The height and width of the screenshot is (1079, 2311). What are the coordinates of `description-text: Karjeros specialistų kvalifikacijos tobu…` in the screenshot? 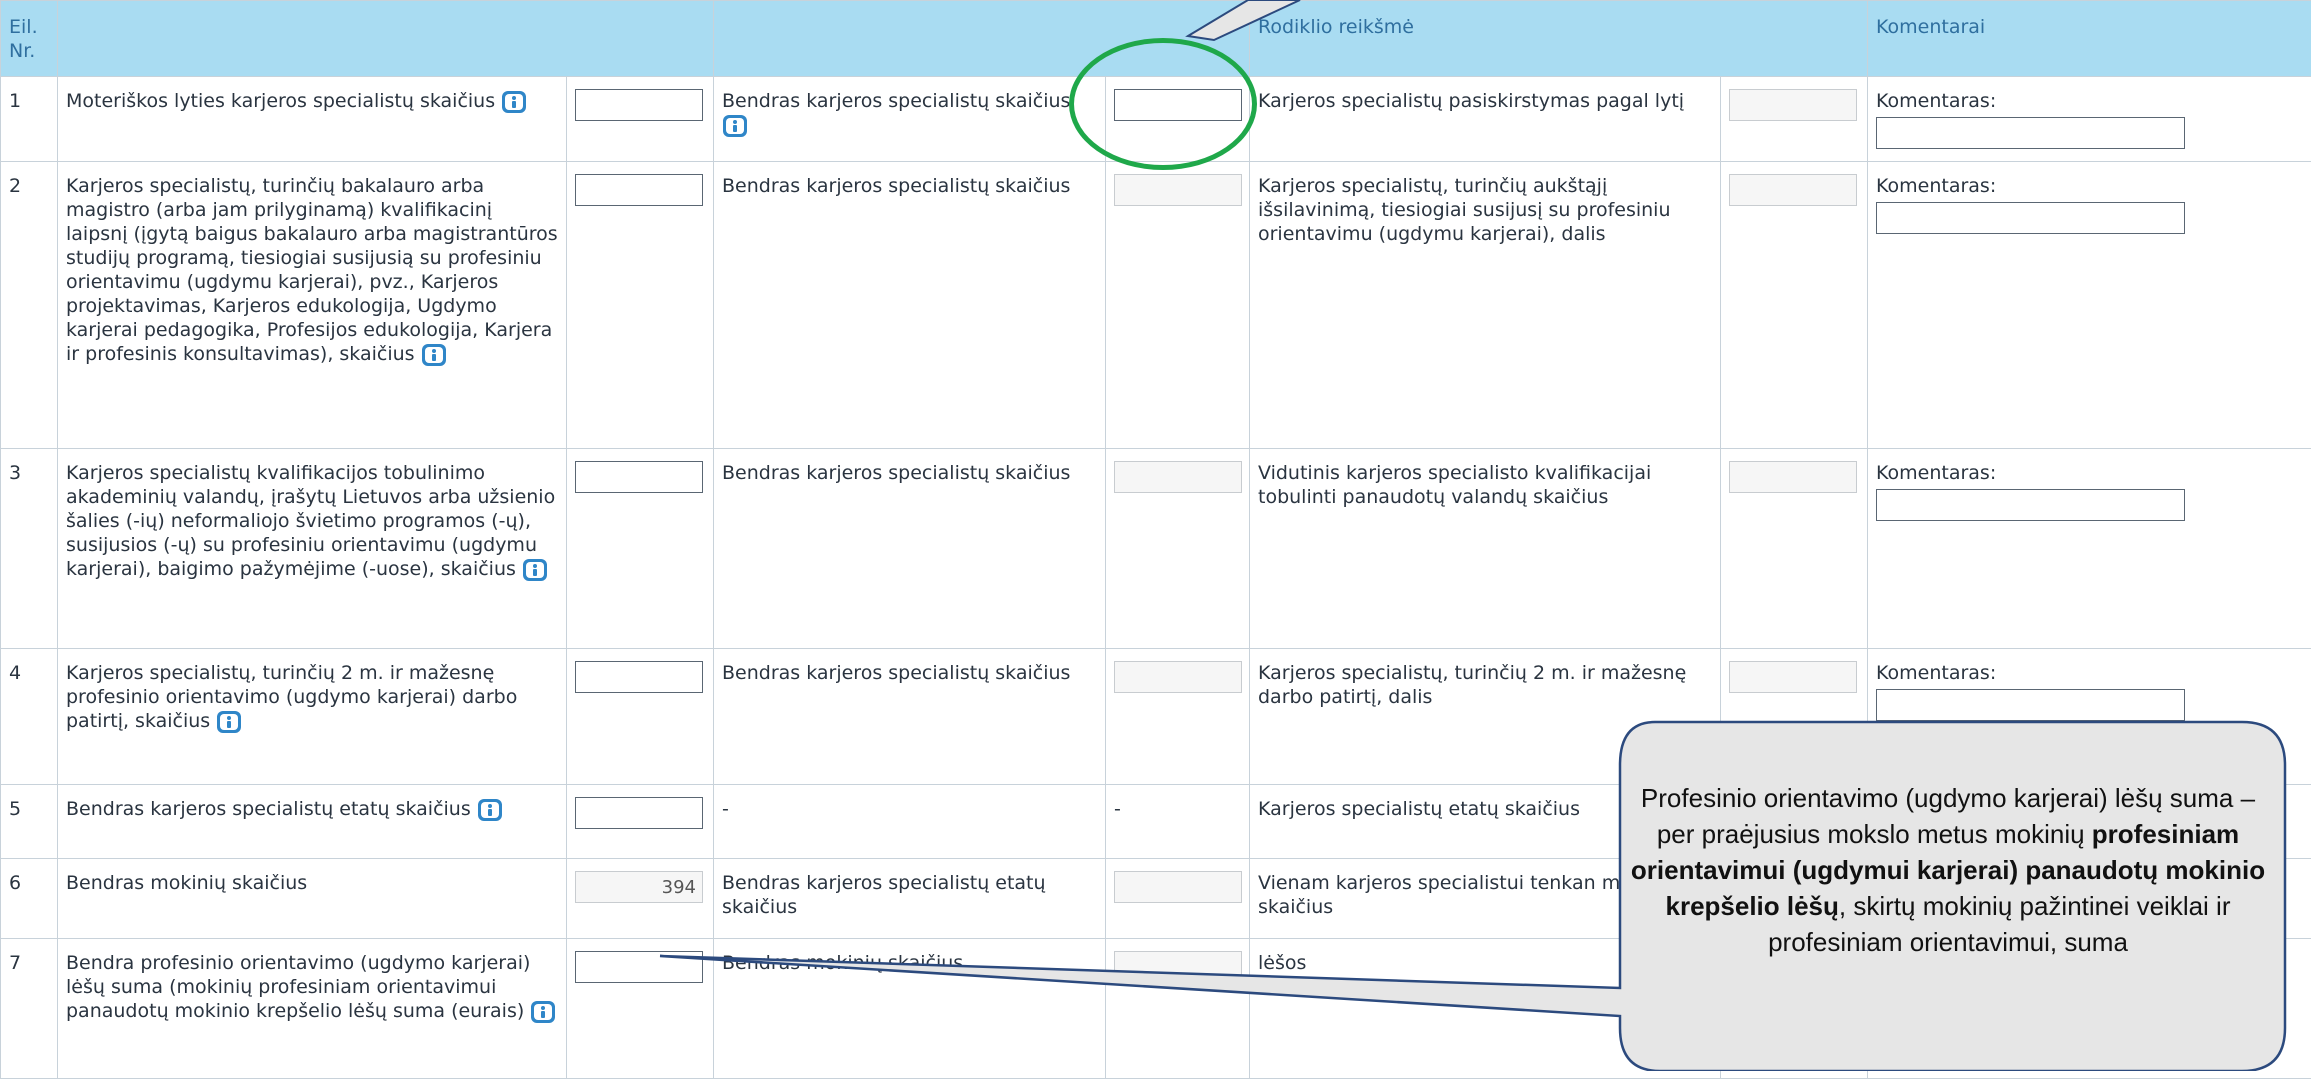 It's located at (310, 521).